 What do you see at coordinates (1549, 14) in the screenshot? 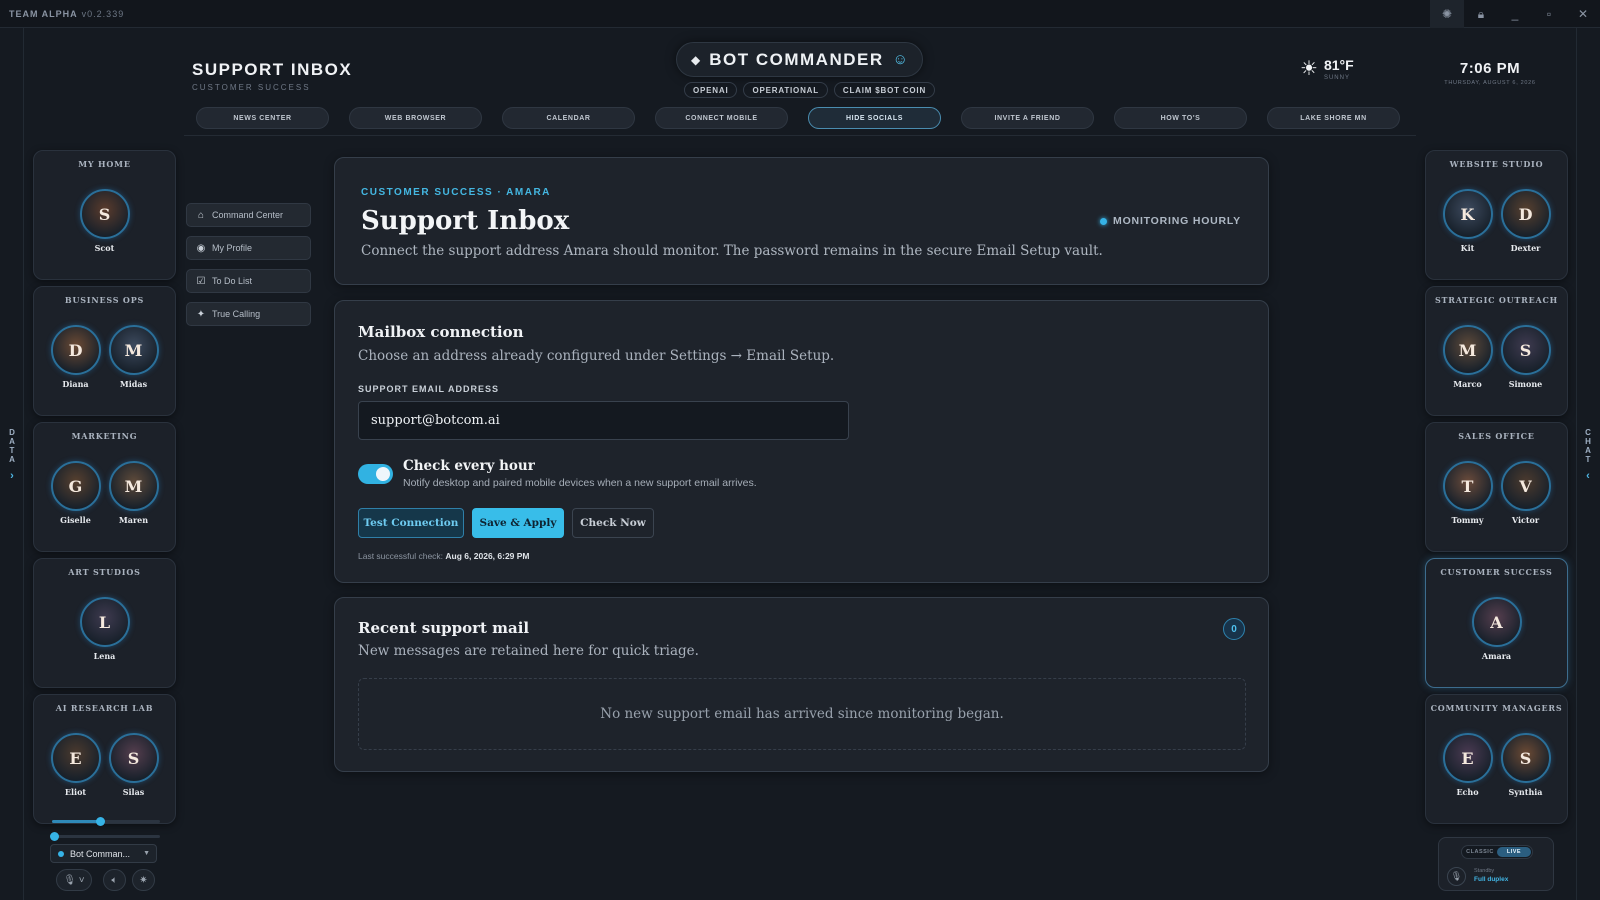
I see `maximize-icon: ▫` at bounding box center [1549, 14].